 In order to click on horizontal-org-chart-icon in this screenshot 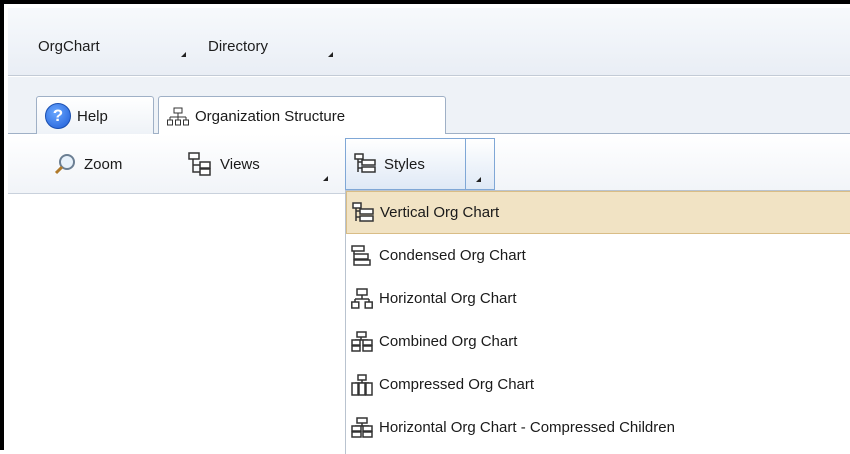, I will do `click(362, 298)`.